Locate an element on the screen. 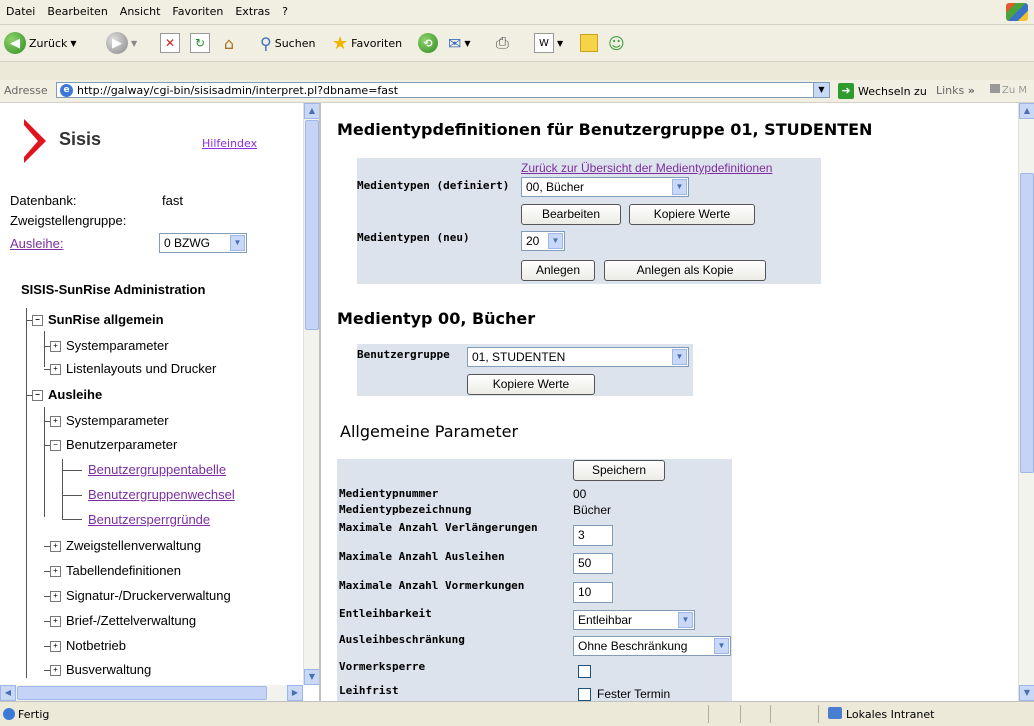 The image size is (1034, 726). refresh-button: ↻ is located at coordinates (200, 43).